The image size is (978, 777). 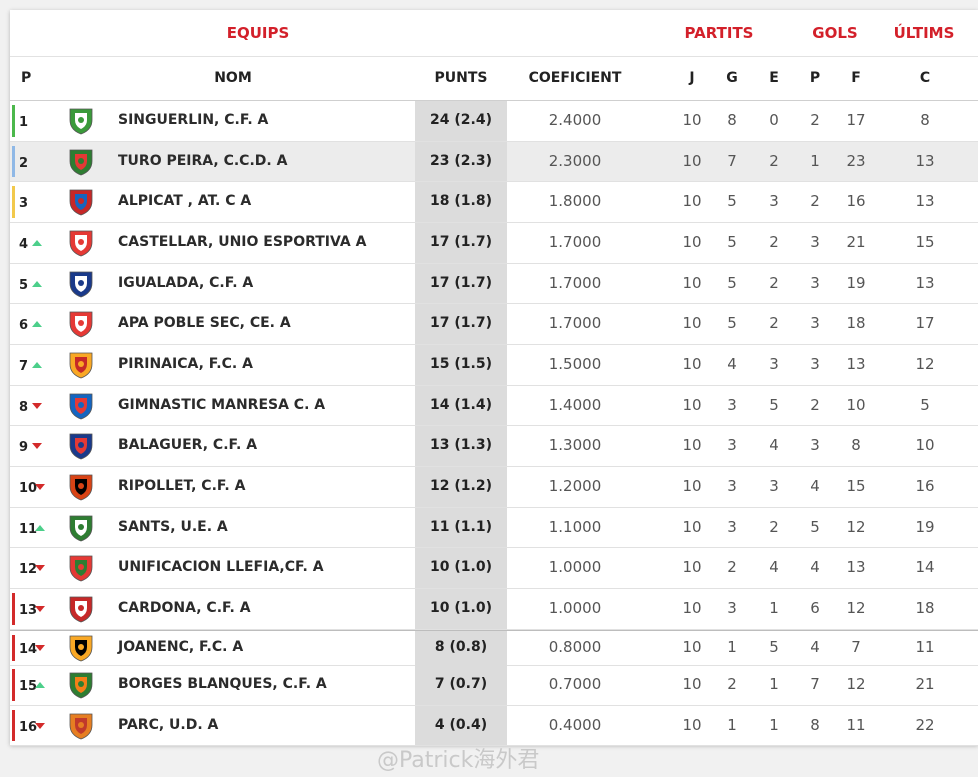 What do you see at coordinates (925, 78) in the screenshot?
I see `col-goals-against: C` at bounding box center [925, 78].